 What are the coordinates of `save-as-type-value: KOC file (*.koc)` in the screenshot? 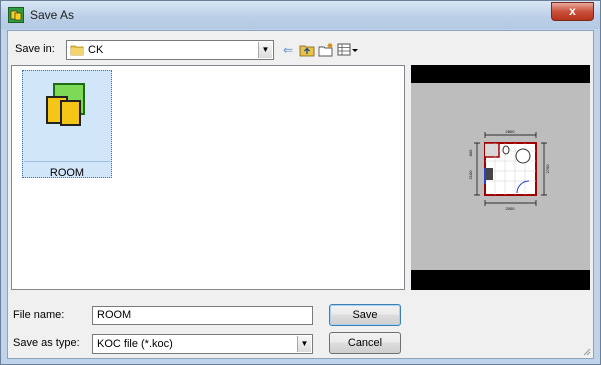 It's located at (135, 344).